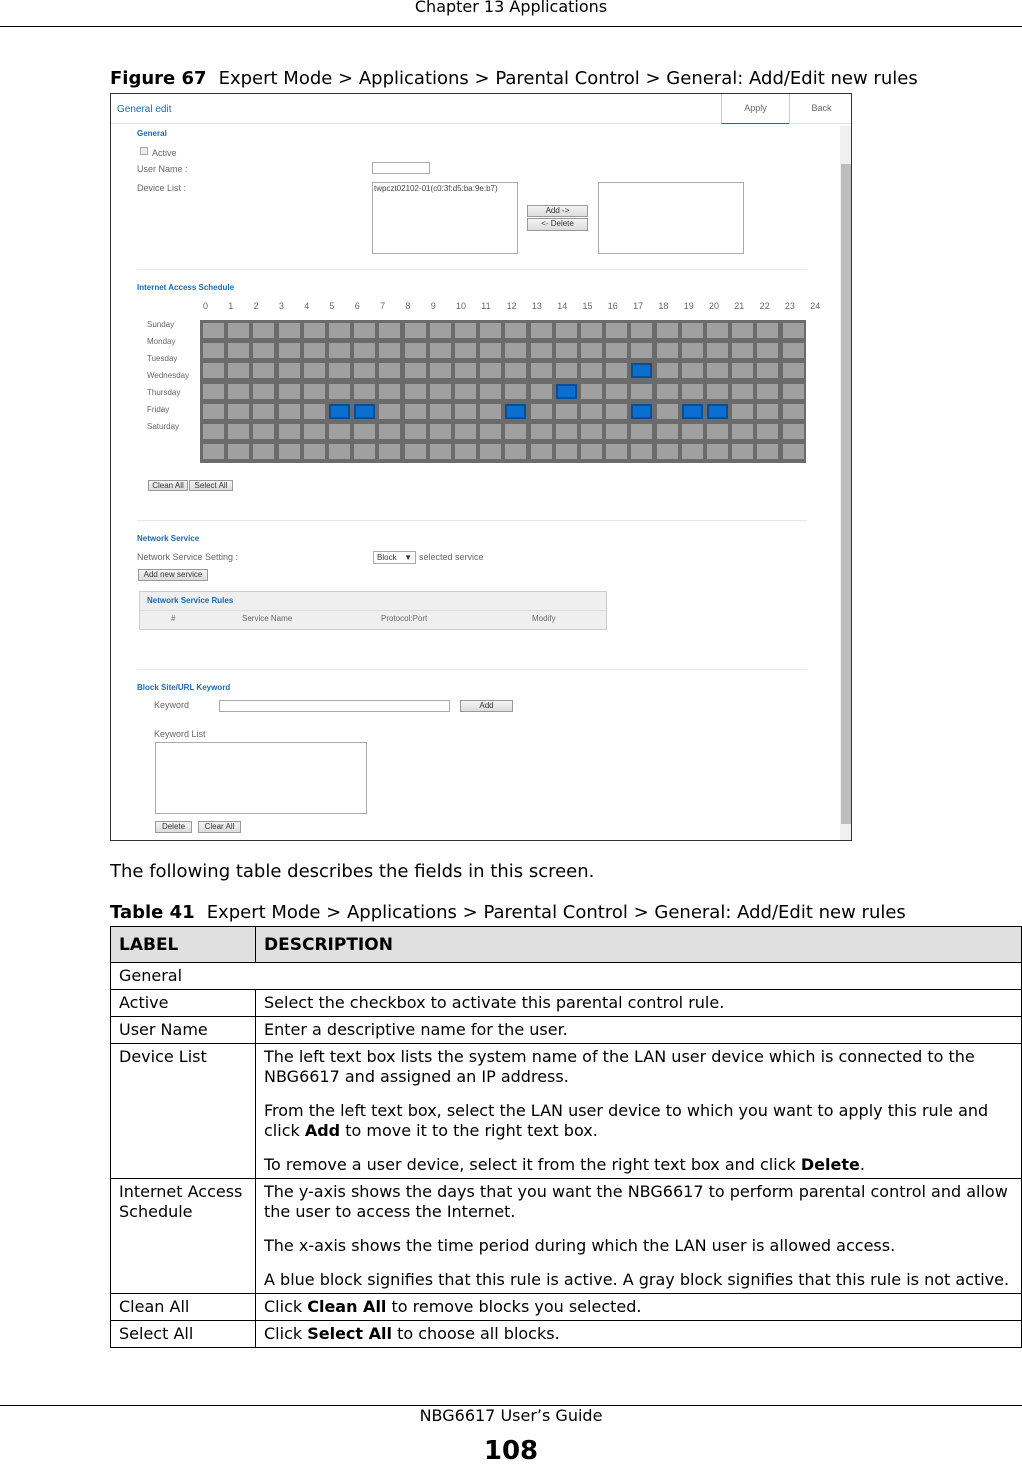 Image resolution: width=1022 pixels, height=1466 pixels. Describe the element at coordinates (486, 706) in the screenshot. I see `add-keyword-button: Add` at that location.